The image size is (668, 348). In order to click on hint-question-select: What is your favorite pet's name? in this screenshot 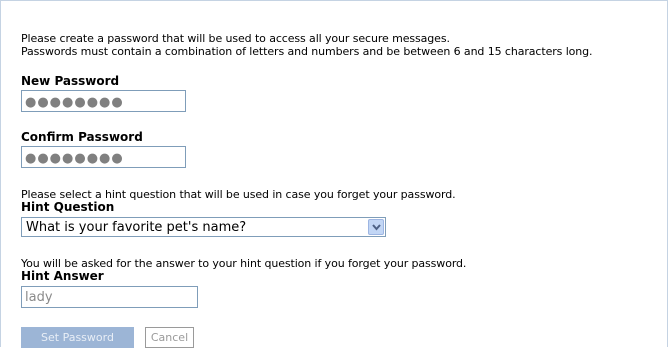, I will do `click(203, 227)`.